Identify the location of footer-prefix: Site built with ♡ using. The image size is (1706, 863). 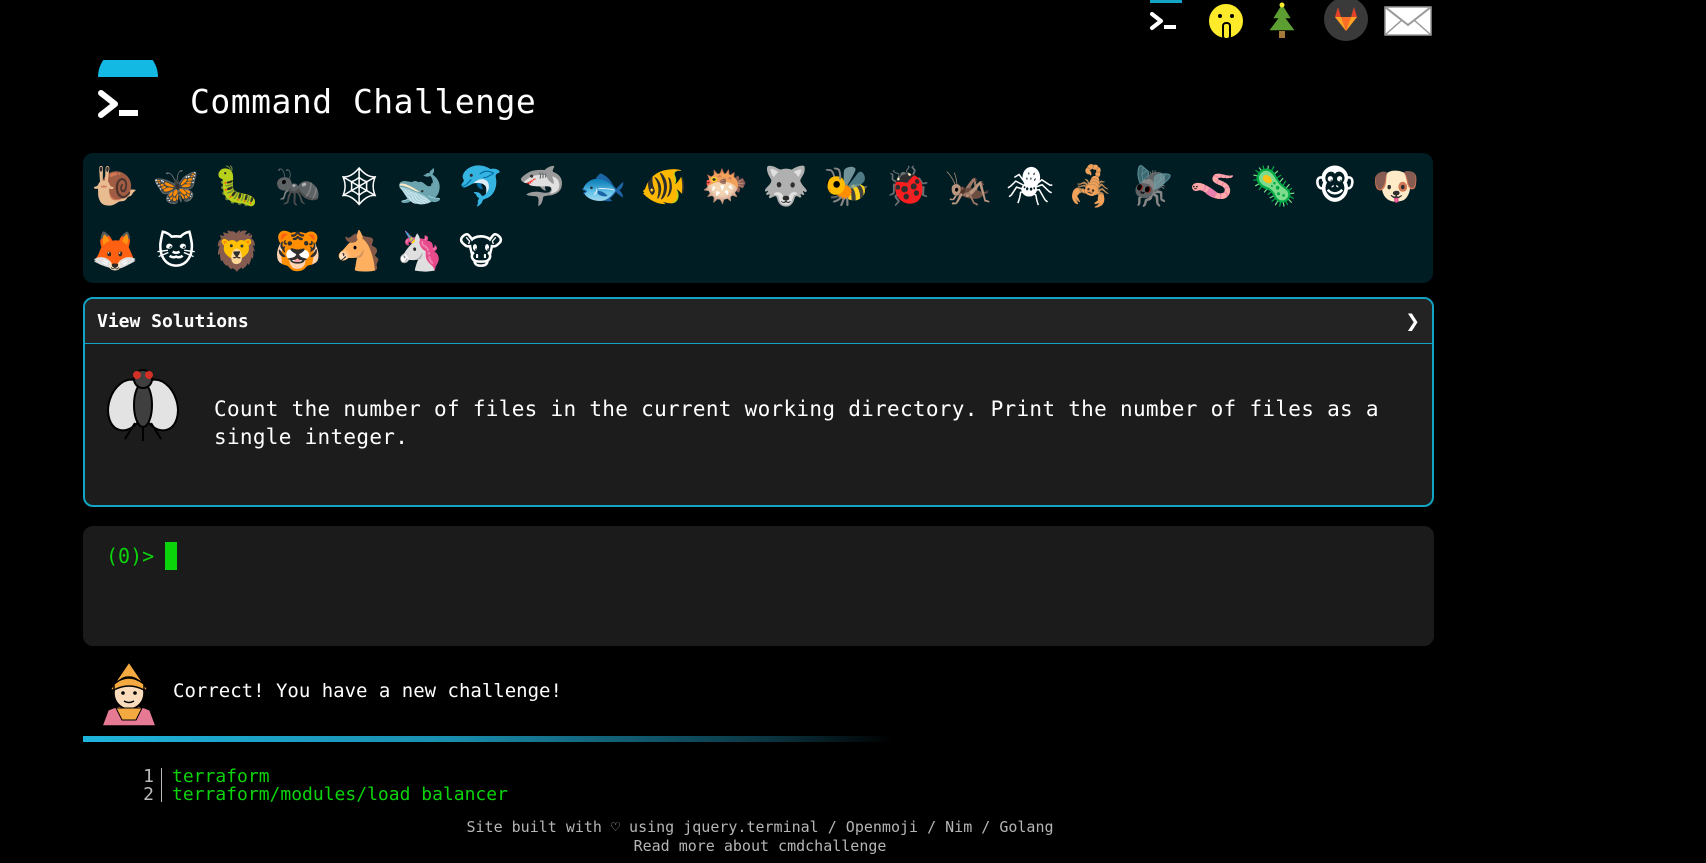
(570, 827).